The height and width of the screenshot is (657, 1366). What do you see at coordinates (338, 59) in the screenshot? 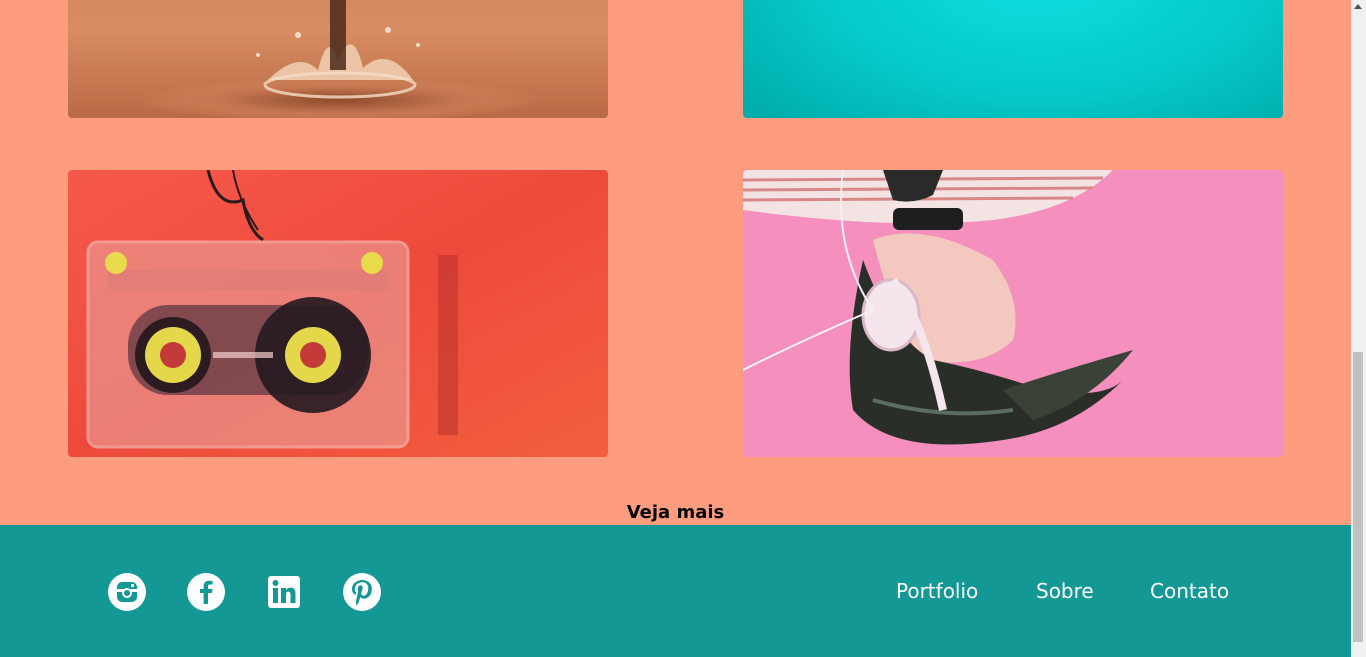
I see `water-splash-image` at bounding box center [338, 59].